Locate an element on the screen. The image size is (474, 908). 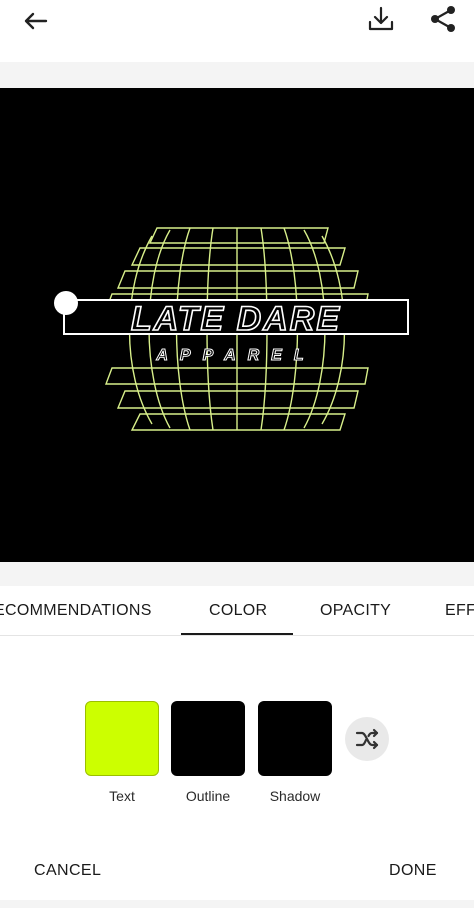
tab-opacity: OPACITY is located at coordinates (355, 611).